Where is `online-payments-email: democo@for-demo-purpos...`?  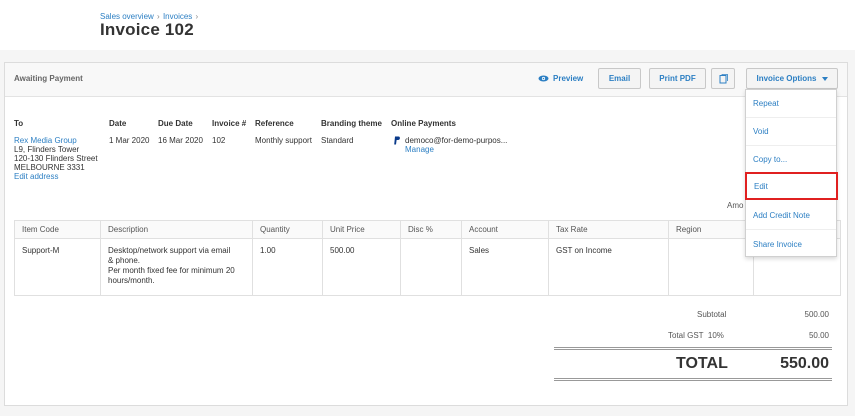
online-payments-email: democo@for-demo-purpos... is located at coordinates (456, 140).